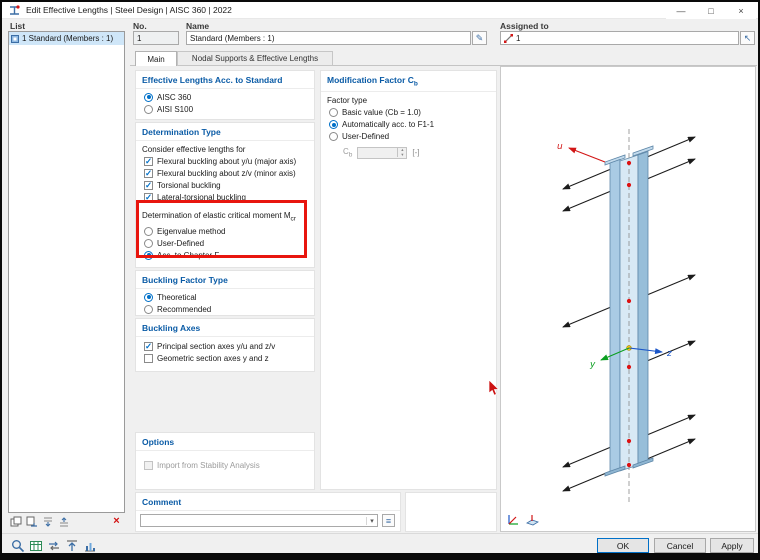 Image resolution: width=760 pixels, height=560 pixels. Describe the element at coordinates (16, 523) in the screenshot. I see `new-item-icon` at that location.